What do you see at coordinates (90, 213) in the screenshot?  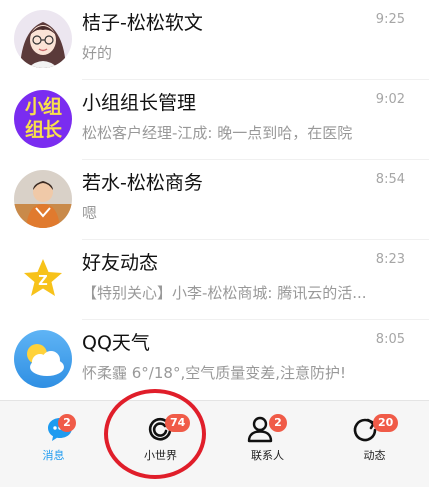 I see `chat-preview: 嗯` at bounding box center [90, 213].